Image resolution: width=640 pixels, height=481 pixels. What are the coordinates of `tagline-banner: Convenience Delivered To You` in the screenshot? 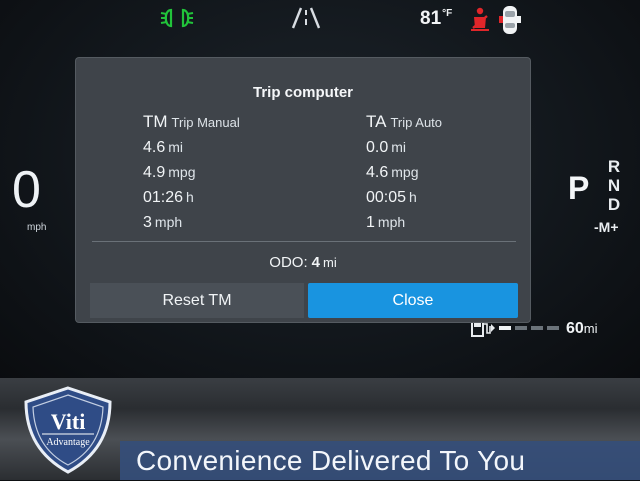 It's located at (380, 460).